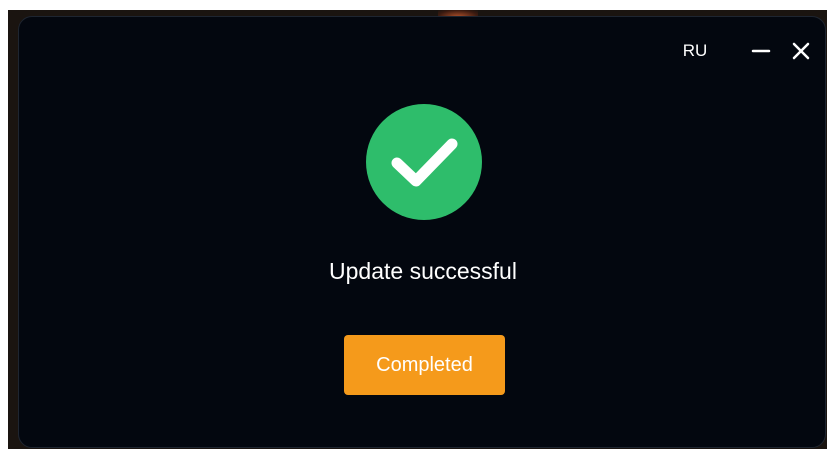 This screenshot has width=827, height=449. I want to click on close-icon, so click(801, 51).